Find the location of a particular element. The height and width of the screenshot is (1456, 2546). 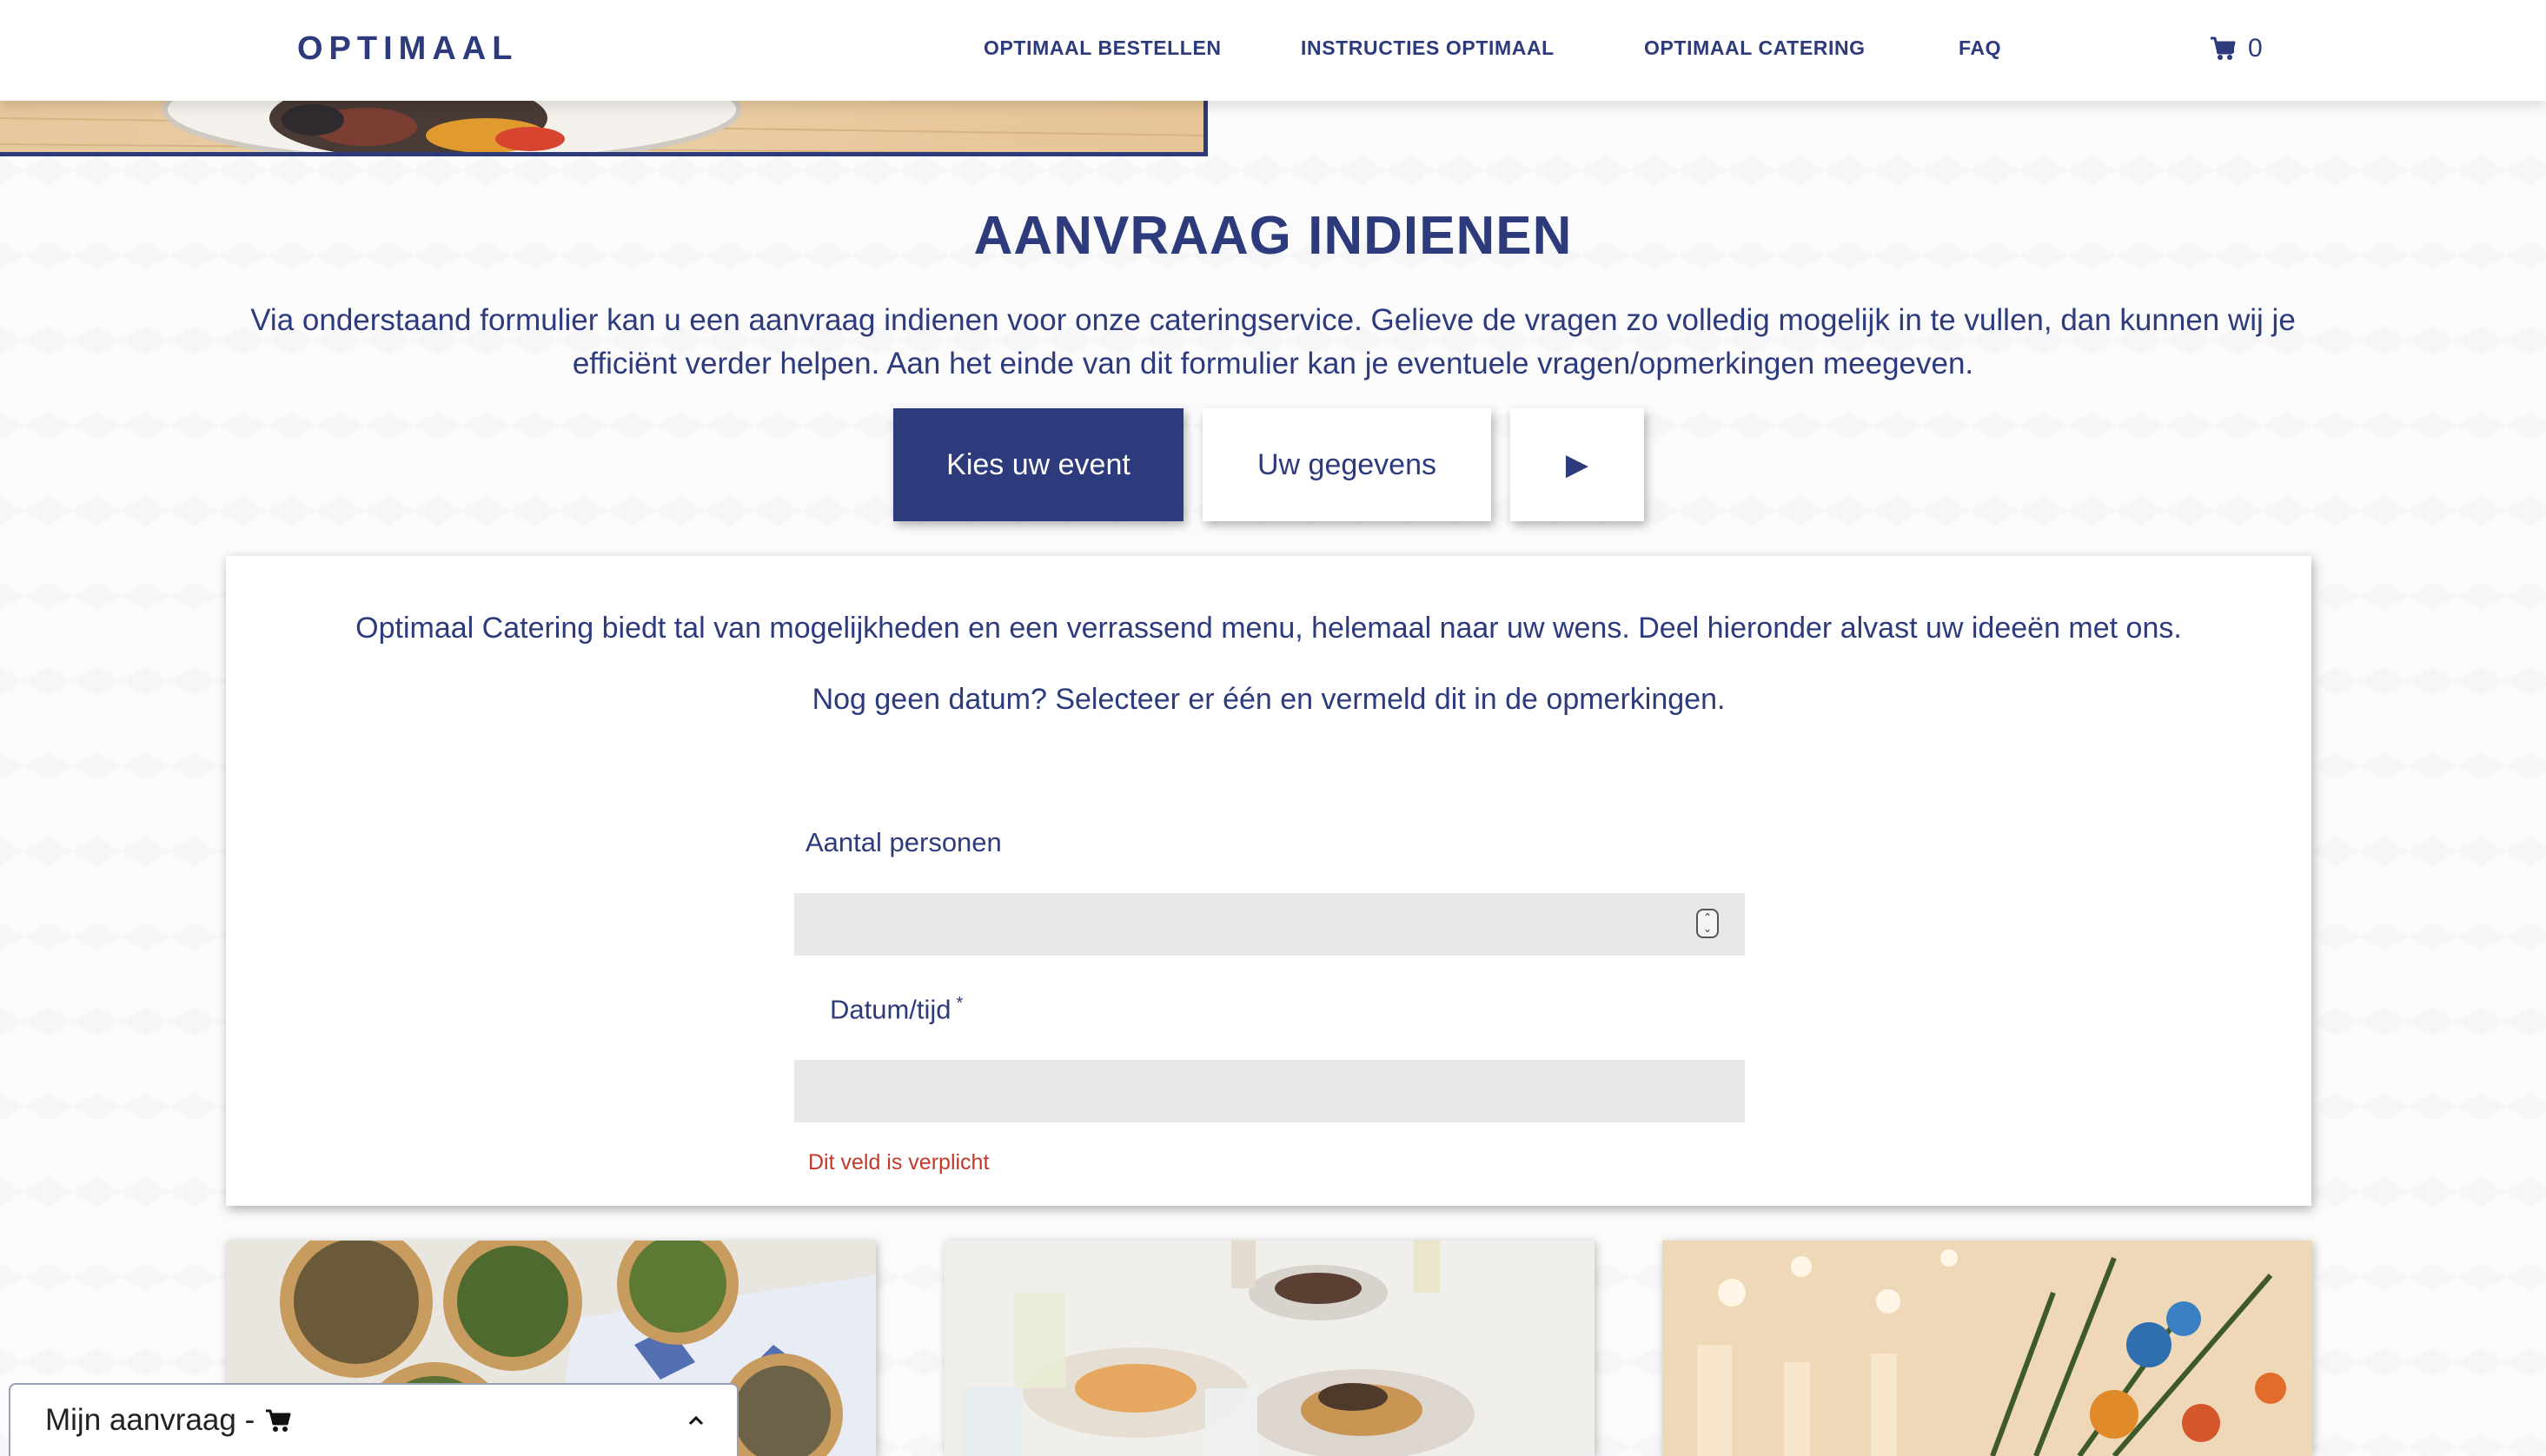

chevron-up-icon is located at coordinates (696, 1420).